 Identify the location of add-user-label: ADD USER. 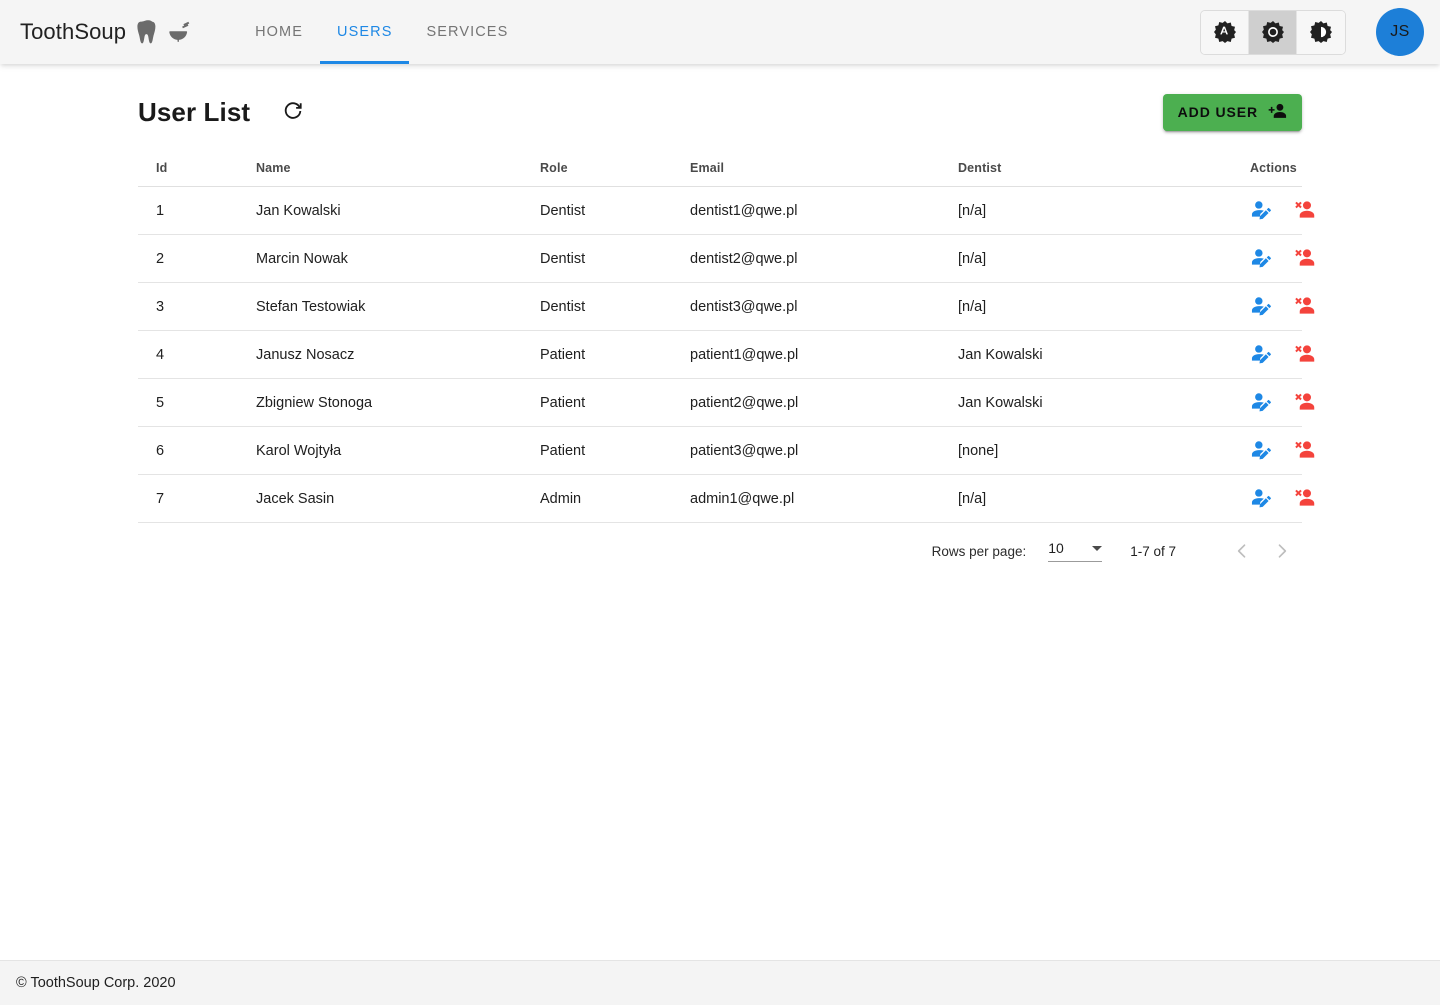
(1217, 112).